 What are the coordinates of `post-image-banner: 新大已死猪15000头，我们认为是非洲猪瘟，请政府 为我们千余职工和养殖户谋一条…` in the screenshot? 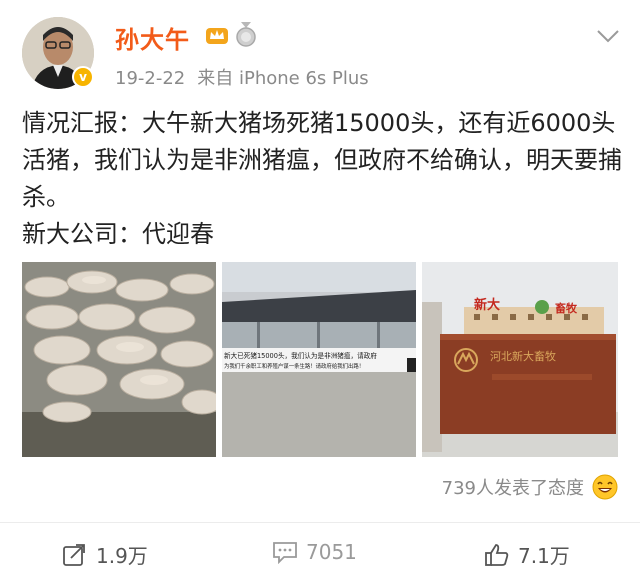 It's located at (319, 359).